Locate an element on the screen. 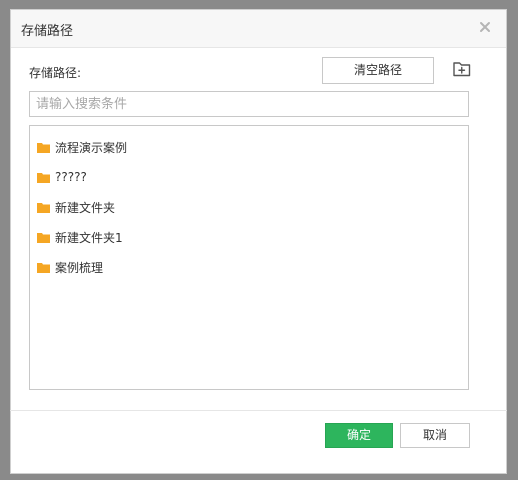 Image resolution: width=518 pixels, height=480 pixels. folder-item: 流程演示案例 is located at coordinates (249, 147).